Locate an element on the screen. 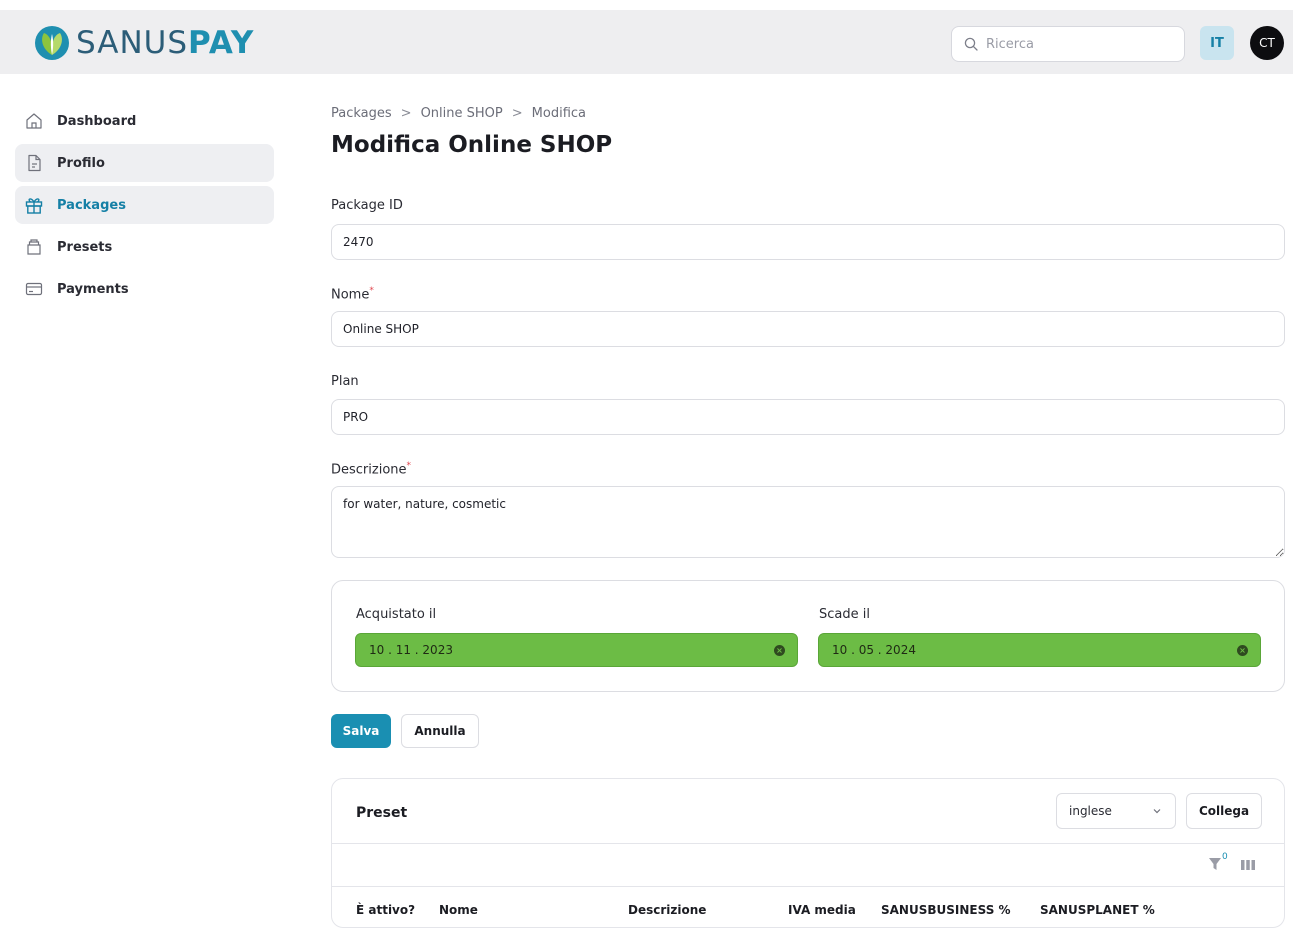 This screenshot has width=1293, height=928. sidebar-item-label: Presets is located at coordinates (85, 247).